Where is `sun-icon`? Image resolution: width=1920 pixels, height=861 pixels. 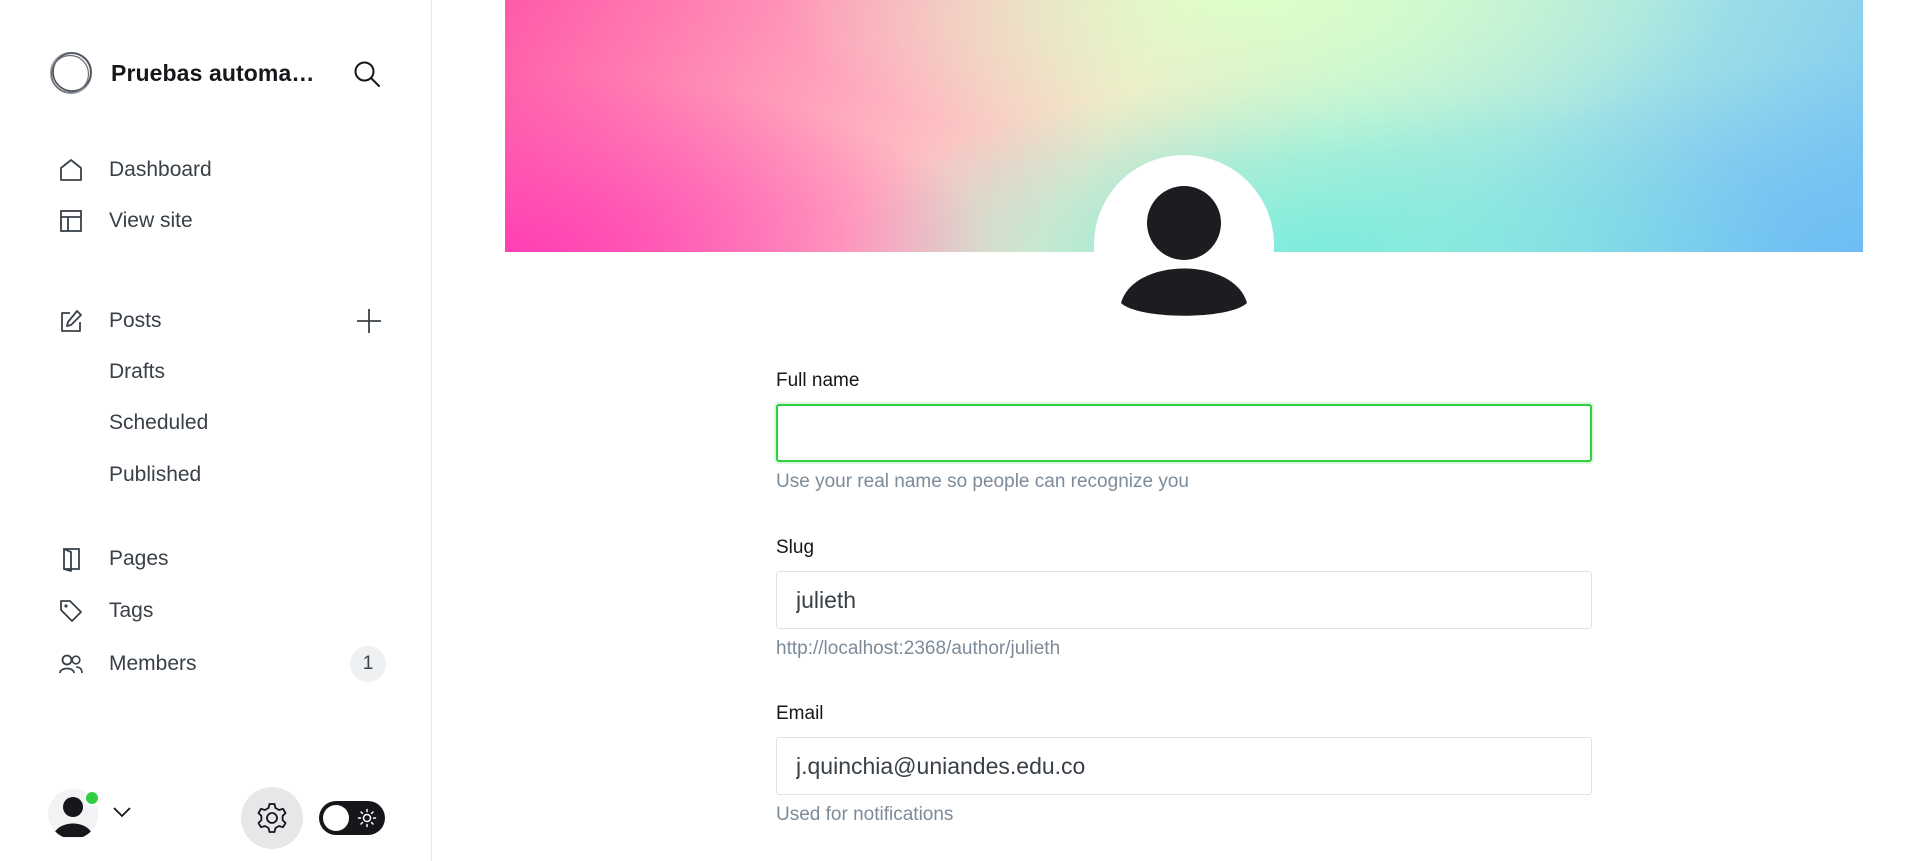 sun-icon is located at coordinates (367, 818).